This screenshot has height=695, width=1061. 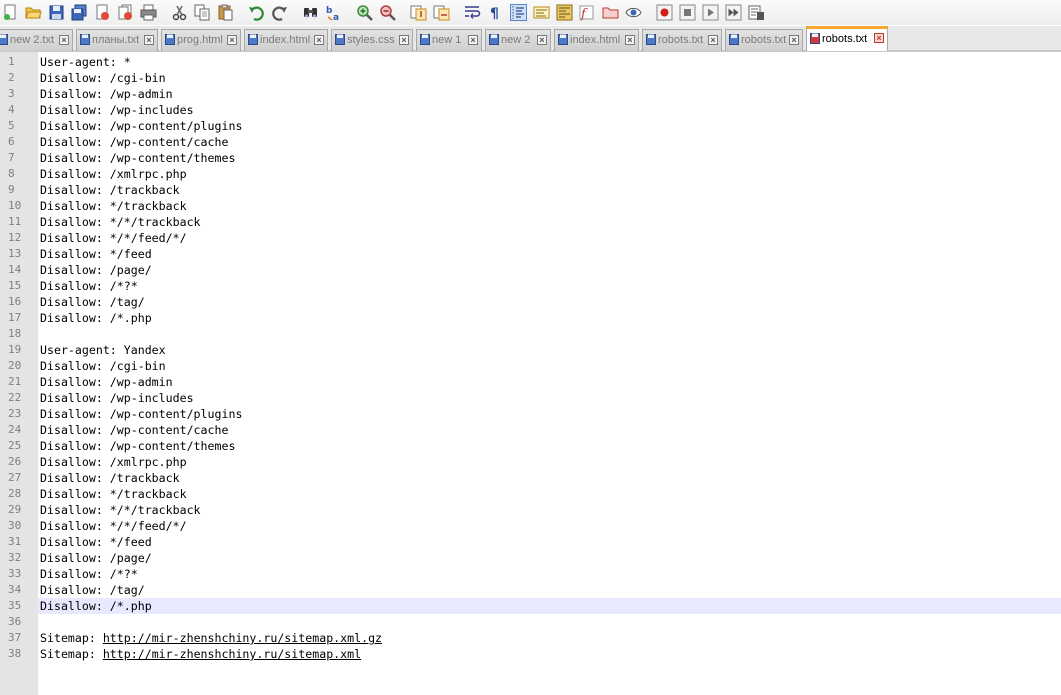 I want to click on open-file-button, so click(x=33, y=12).